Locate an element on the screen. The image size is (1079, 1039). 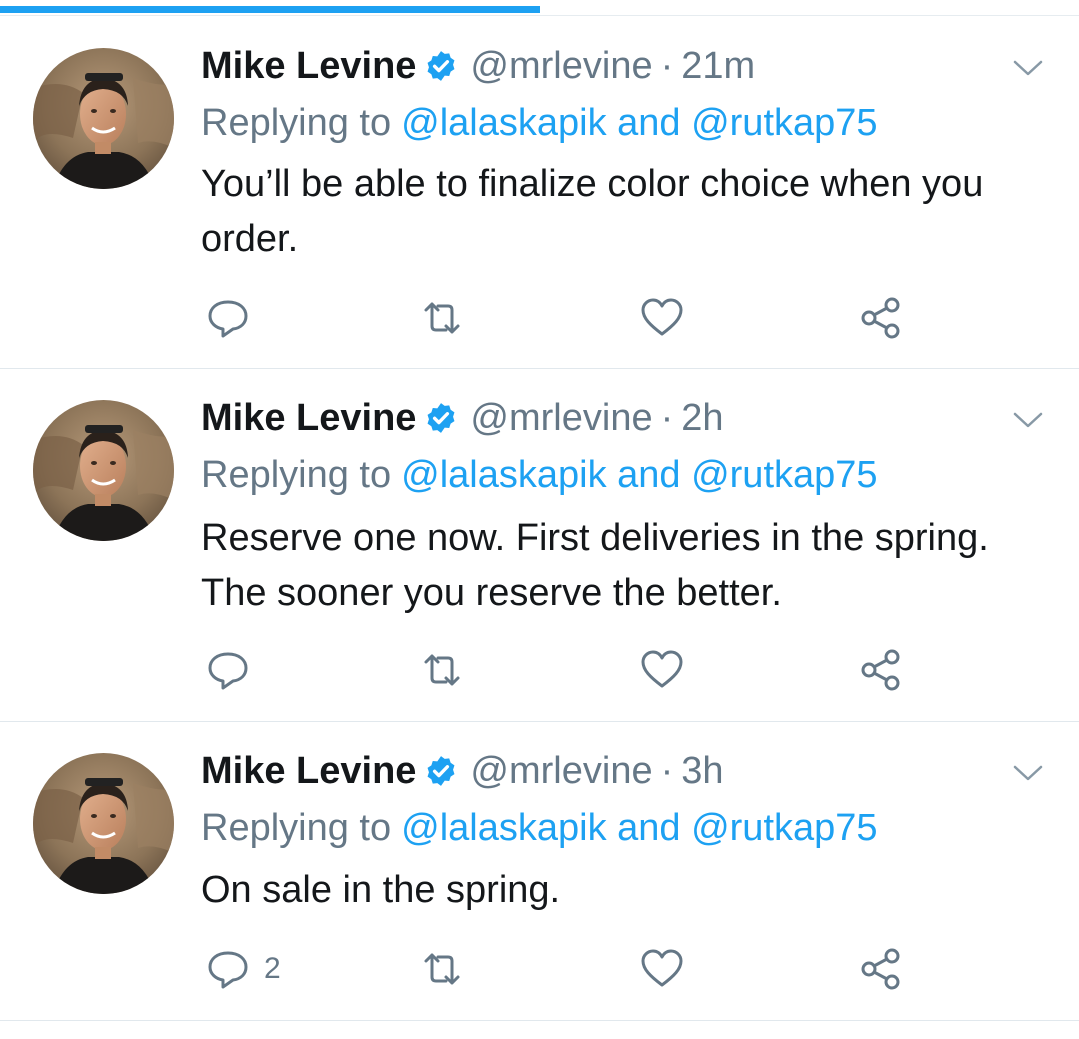
tweet-timestamp: 3h is located at coordinates (702, 771).